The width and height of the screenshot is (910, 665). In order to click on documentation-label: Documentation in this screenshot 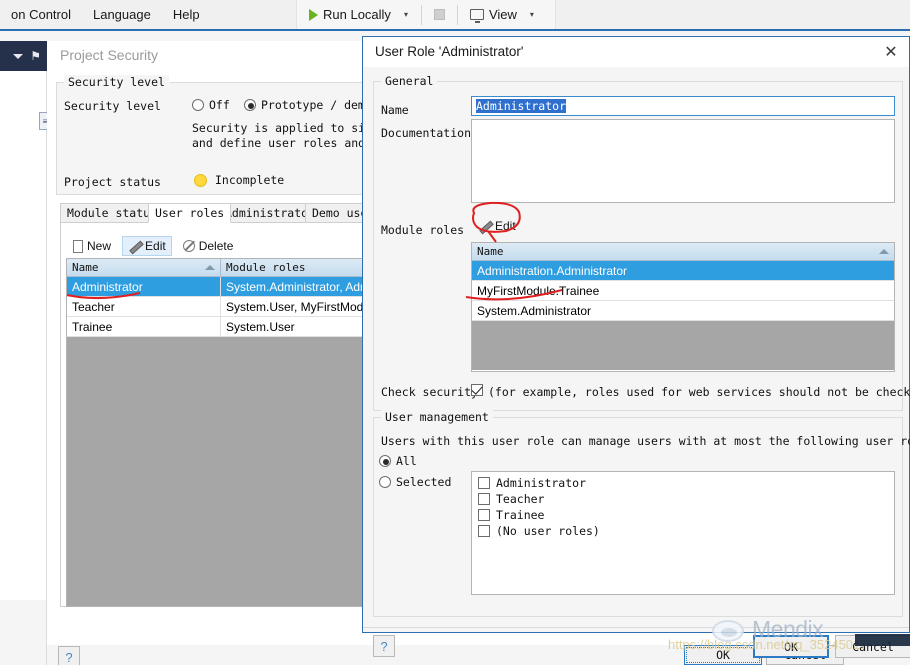, I will do `click(426, 133)`.